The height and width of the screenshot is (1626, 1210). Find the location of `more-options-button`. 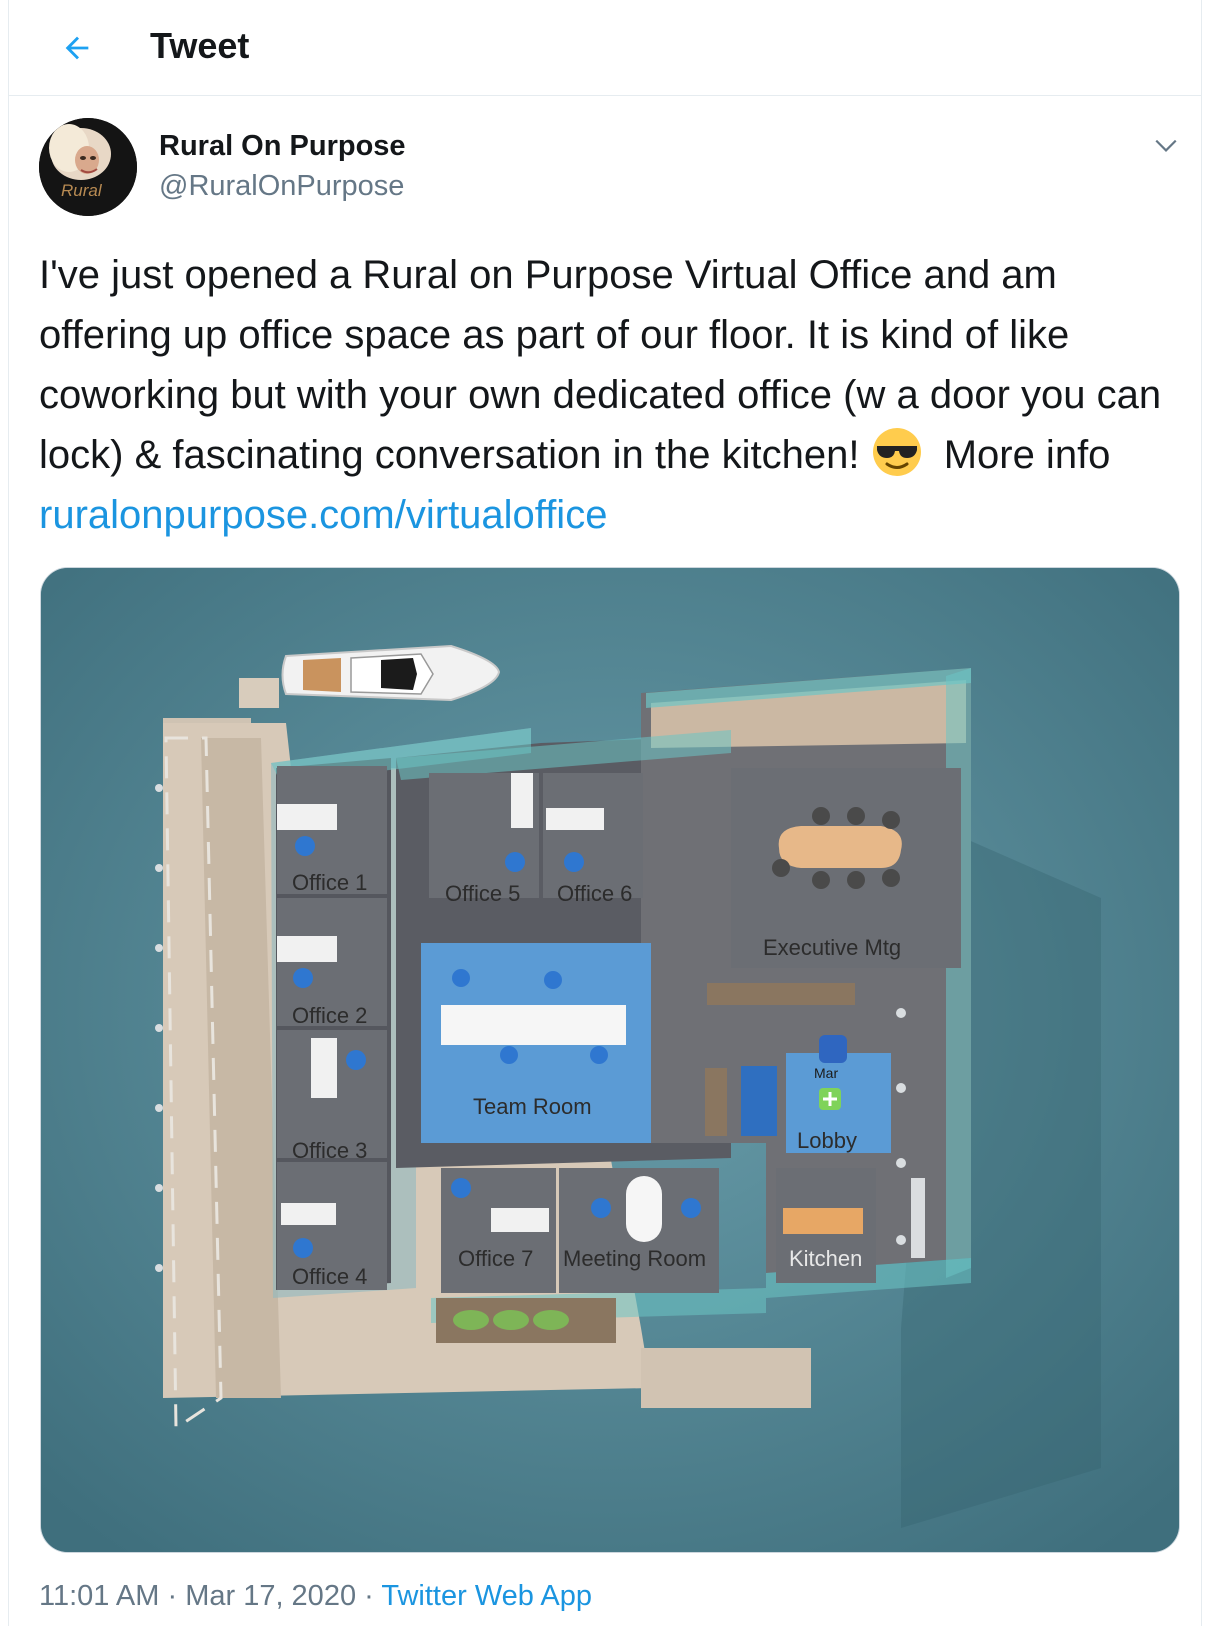

more-options-button is located at coordinates (1166, 145).